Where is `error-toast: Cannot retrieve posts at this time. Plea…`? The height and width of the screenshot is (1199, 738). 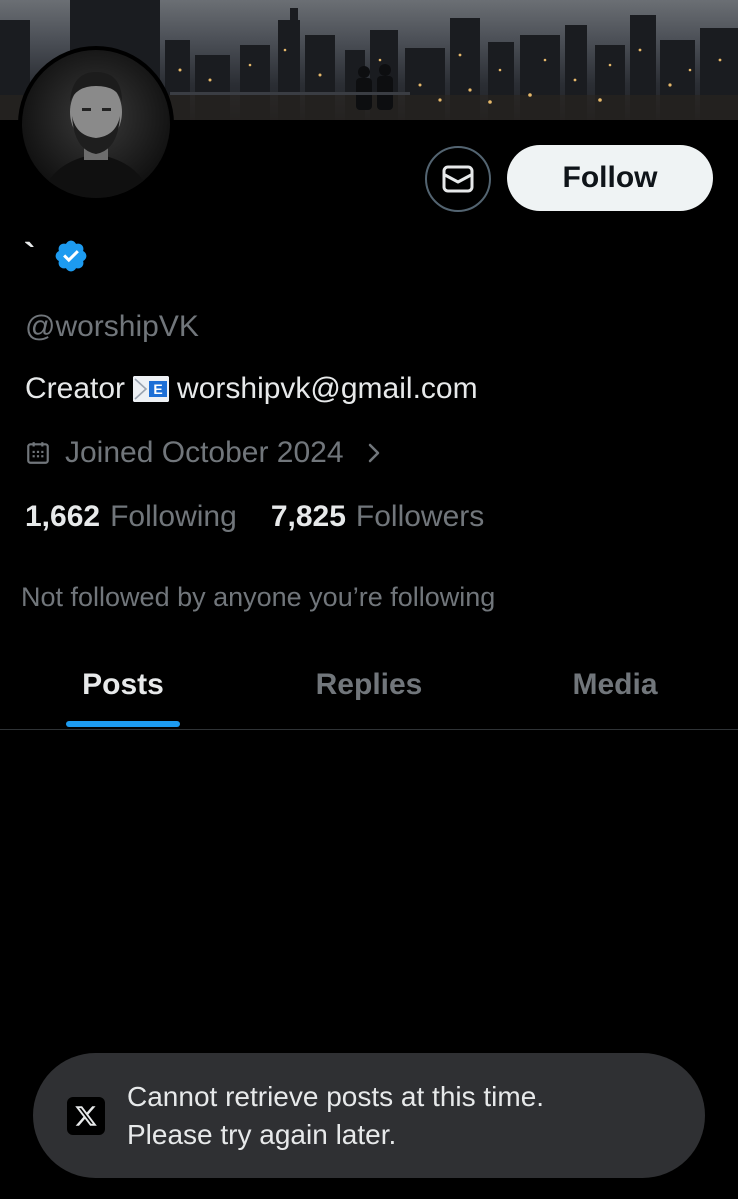 error-toast: Cannot retrieve posts at this time. Plea… is located at coordinates (369, 1115).